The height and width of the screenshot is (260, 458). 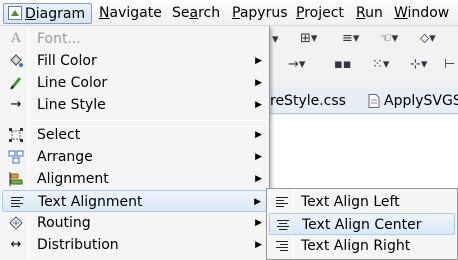 I want to click on menu-item-text-alignment-label: Text Alignment, so click(x=90, y=202).